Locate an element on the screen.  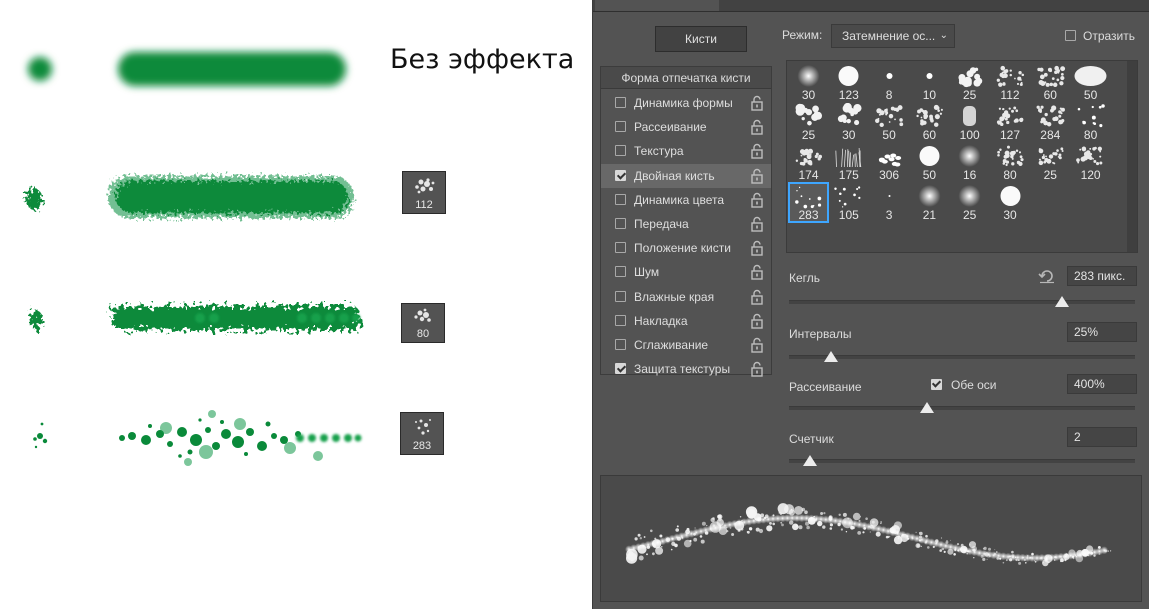
brush-preset: 175 is located at coordinates (848, 162).